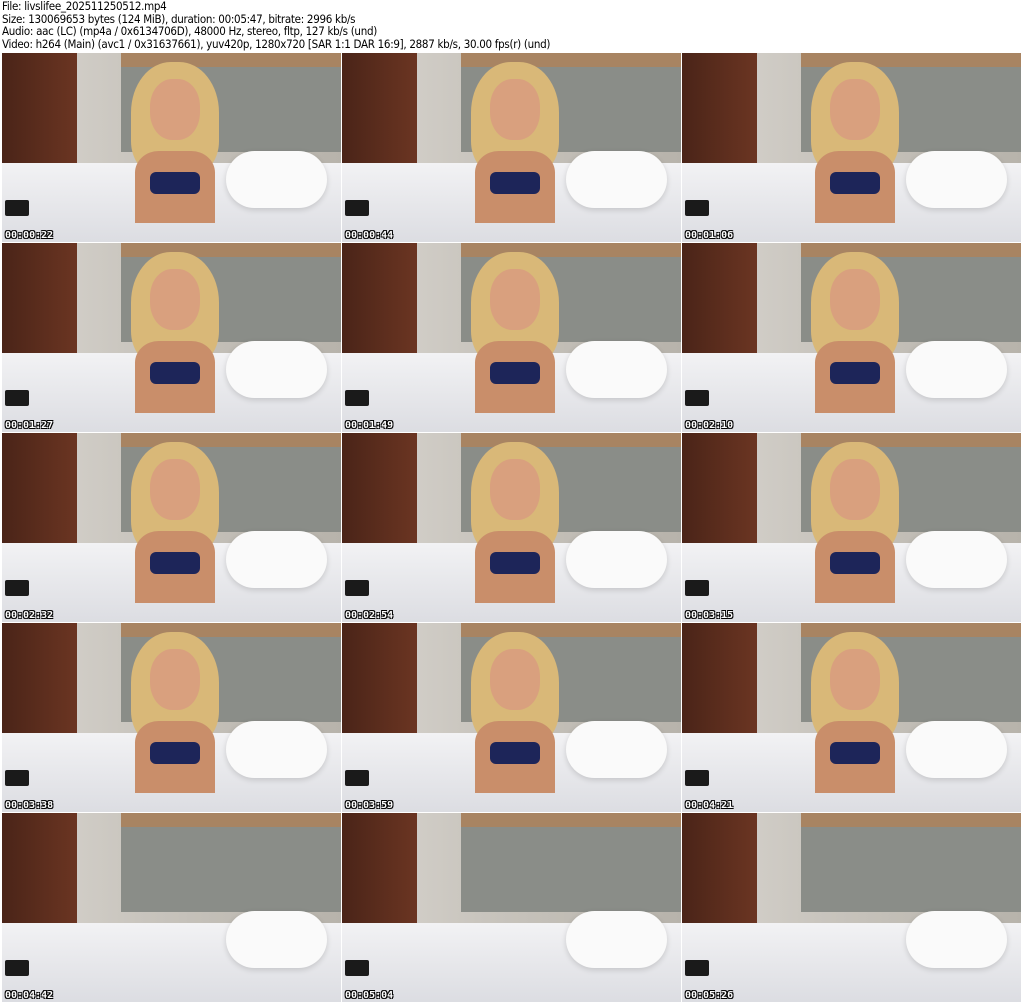 The width and height of the screenshot is (1024, 1003). I want to click on timestamp: 00:02:32, so click(29, 615).